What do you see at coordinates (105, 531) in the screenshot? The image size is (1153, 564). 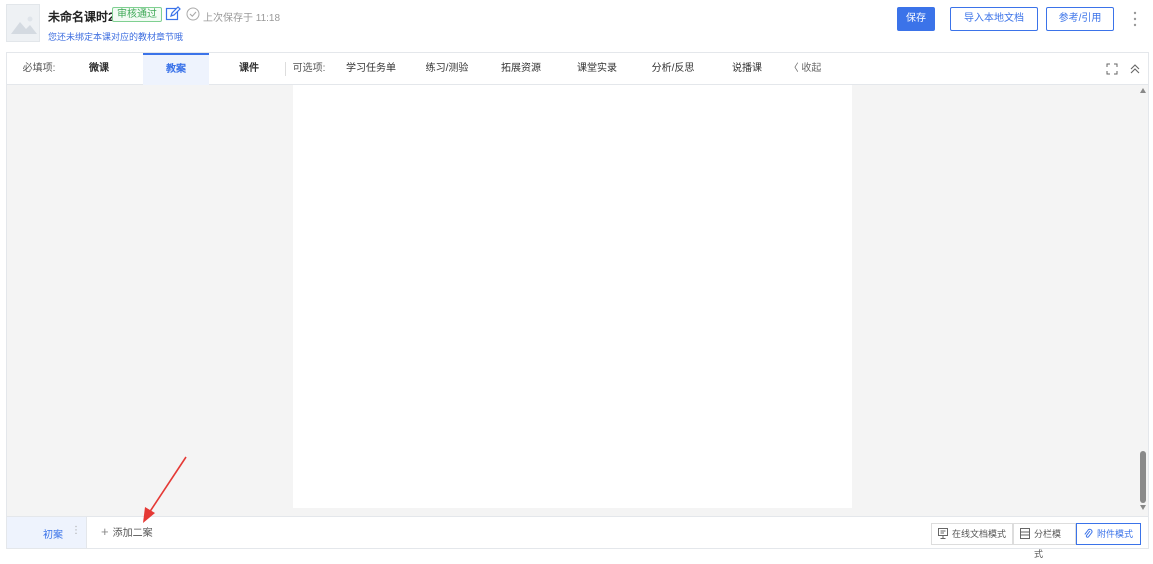 I see `plus-icon: +` at bounding box center [105, 531].